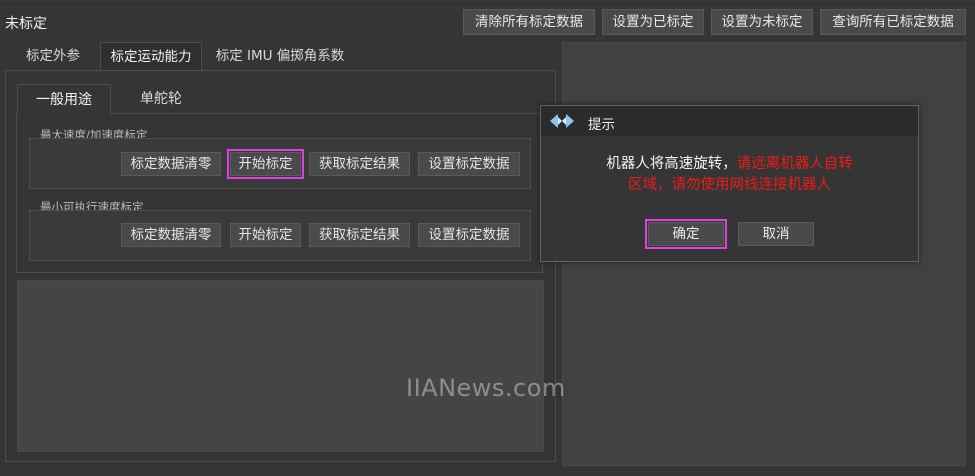 The width and height of the screenshot is (975, 476). What do you see at coordinates (359, 164) in the screenshot?
I see `max-get-result-button: 获取标定结果` at bounding box center [359, 164].